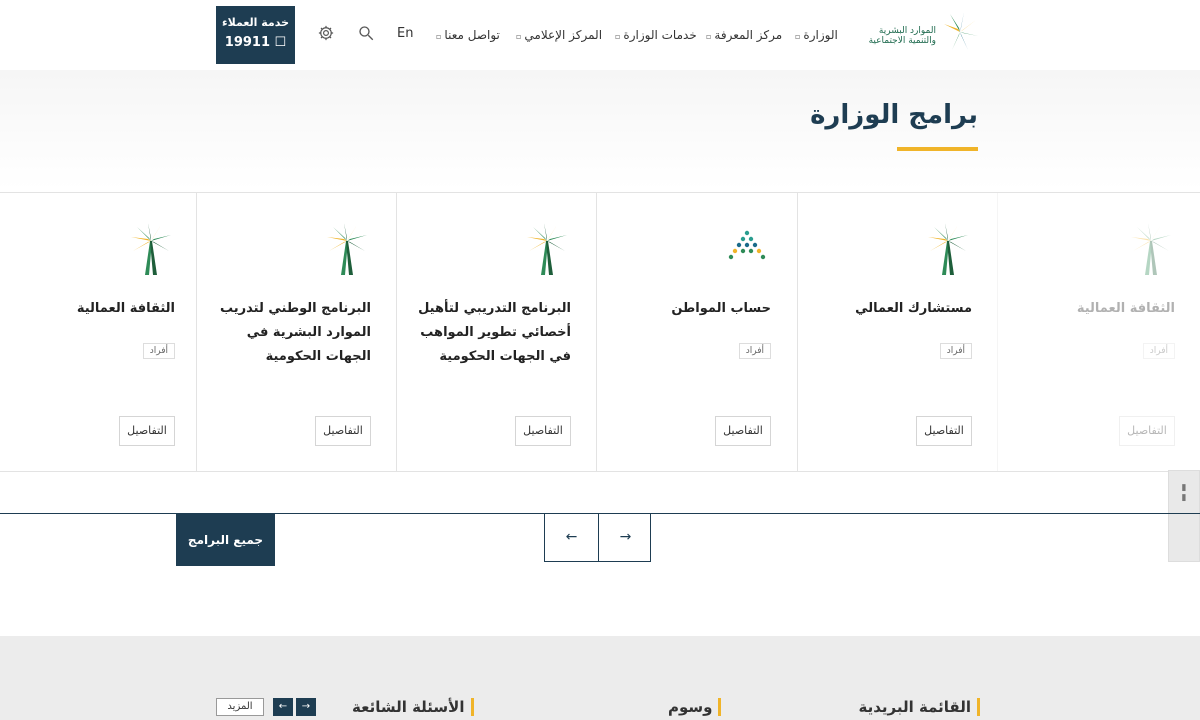 The height and width of the screenshot is (720, 1200). Describe the element at coordinates (820, 35) in the screenshot. I see `nav-ministry-label: الوزارة` at that location.